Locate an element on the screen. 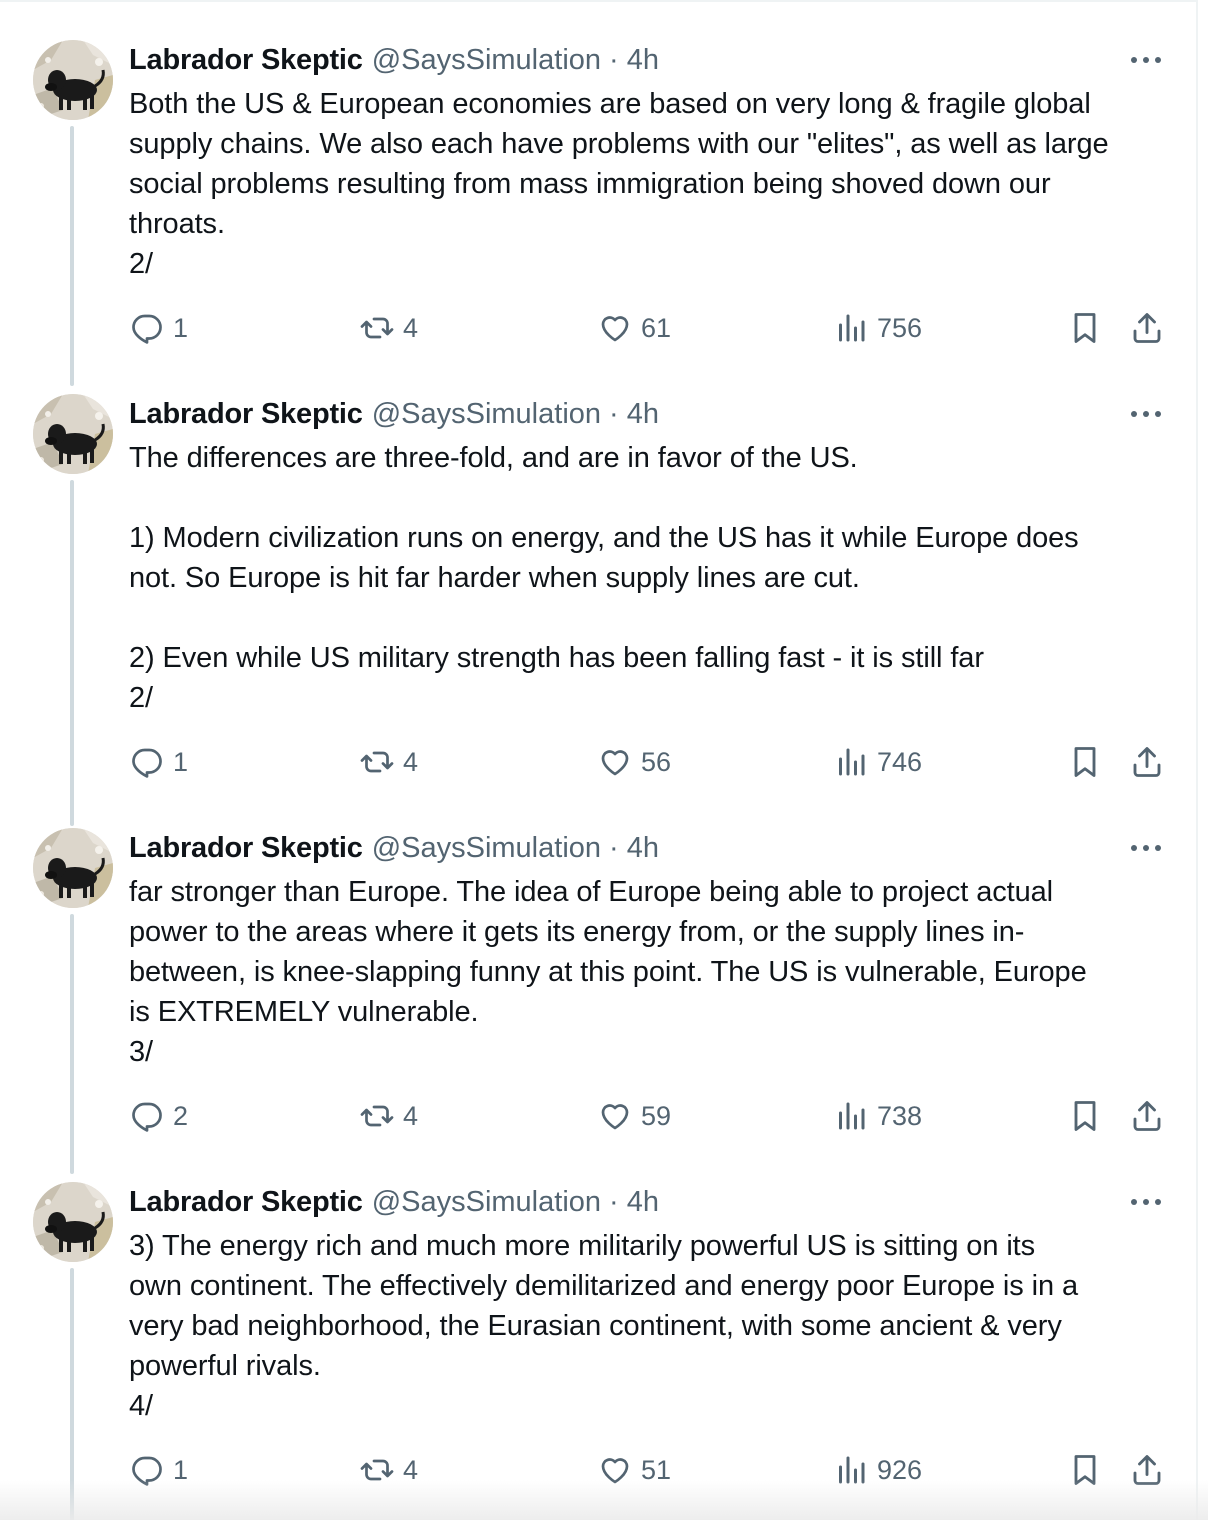 The height and width of the screenshot is (1520, 1208). like-count: 61 is located at coordinates (656, 327).